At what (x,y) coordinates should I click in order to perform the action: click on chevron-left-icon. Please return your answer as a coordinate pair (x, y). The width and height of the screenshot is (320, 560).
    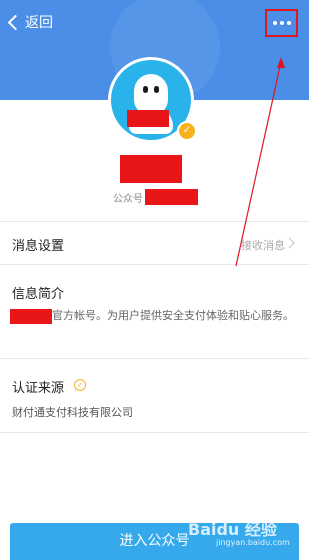
    Looking at the image, I should click on (15, 22).